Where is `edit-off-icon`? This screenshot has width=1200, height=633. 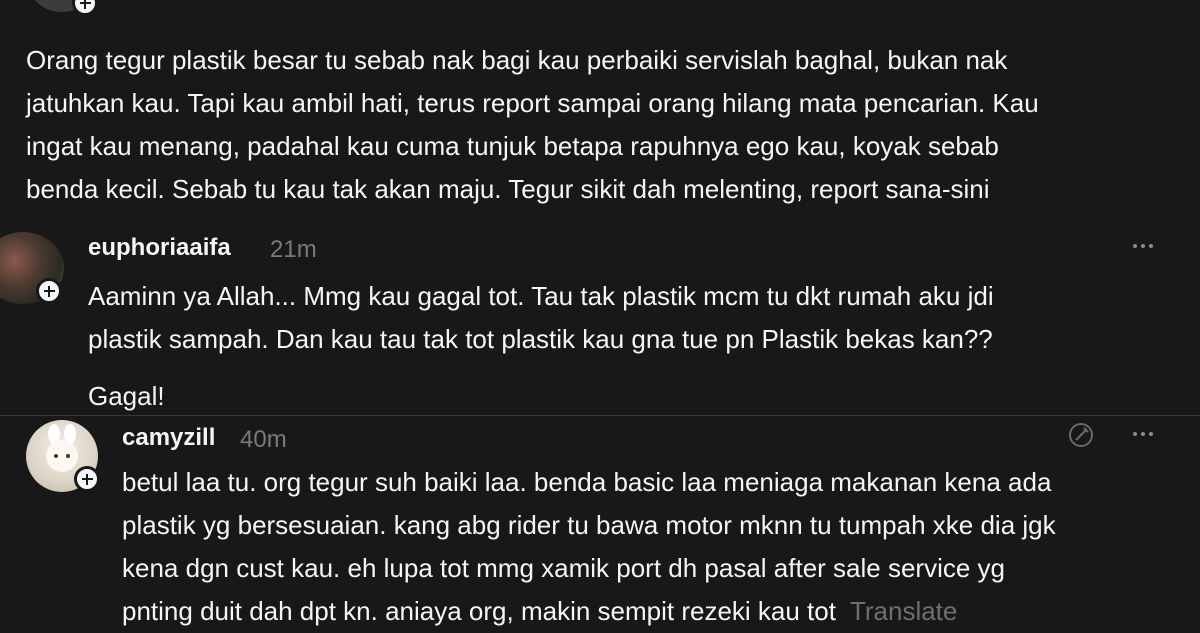
edit-off-icon is located at coordinates (1081, 435).